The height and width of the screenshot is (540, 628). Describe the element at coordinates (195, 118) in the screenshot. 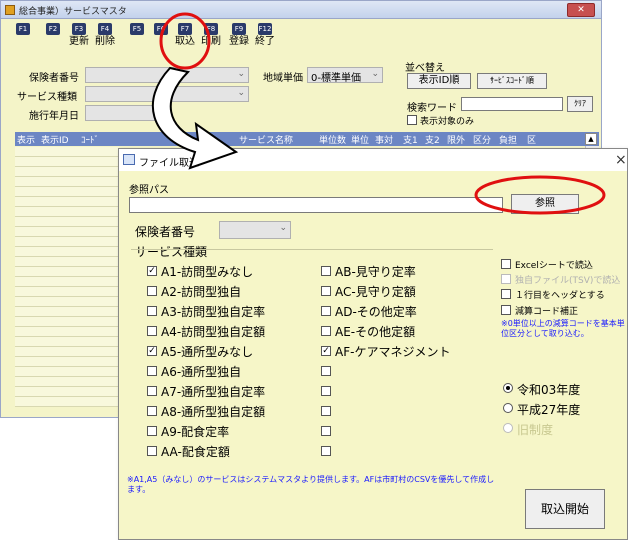

I see `arrow-icon` at that location.